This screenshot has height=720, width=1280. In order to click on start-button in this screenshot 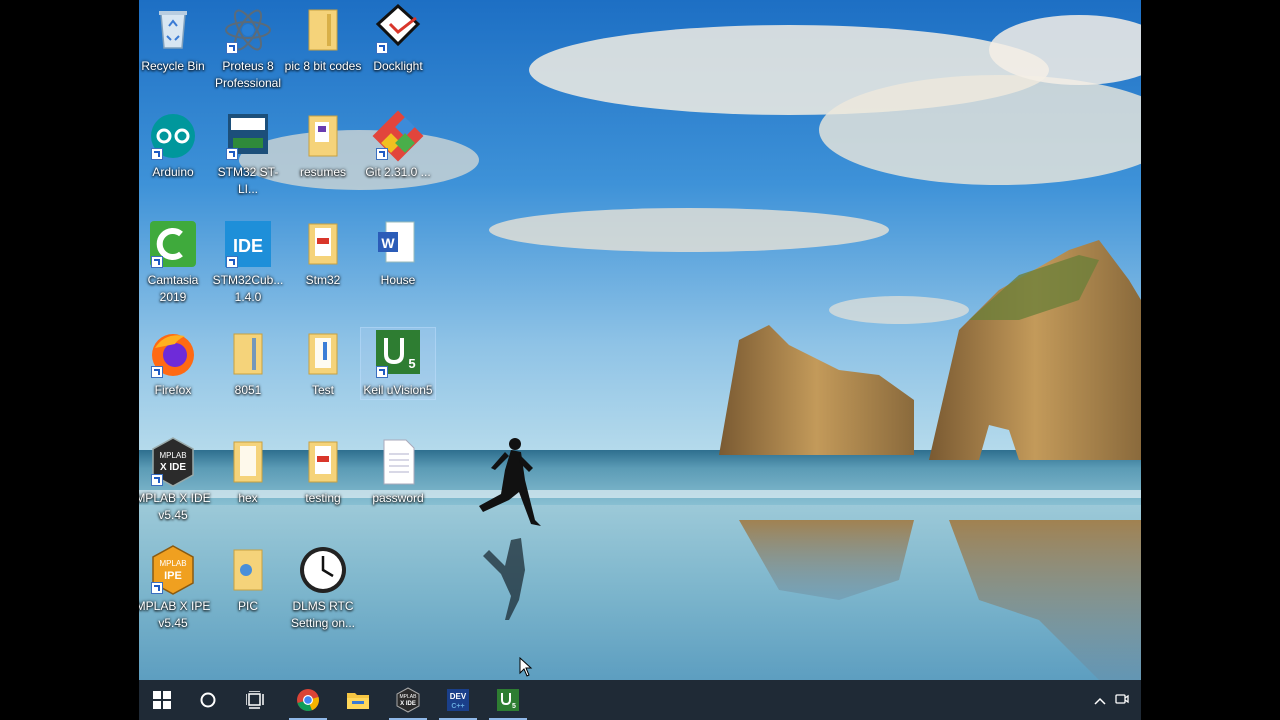, I will do `click(162, 700)`.